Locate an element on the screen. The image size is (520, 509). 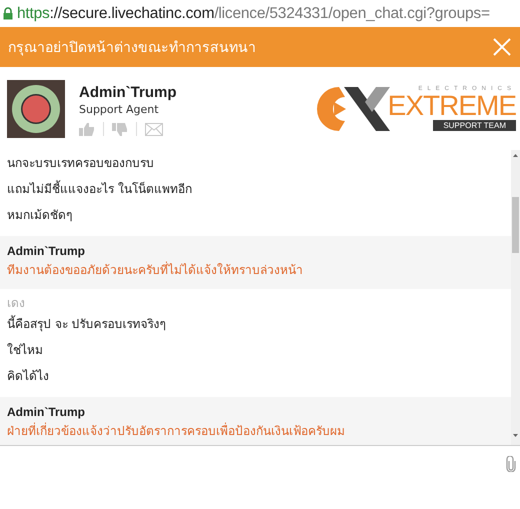
message-text: หมกเม้ดชัดๆ is located at coordinates (40, 215).